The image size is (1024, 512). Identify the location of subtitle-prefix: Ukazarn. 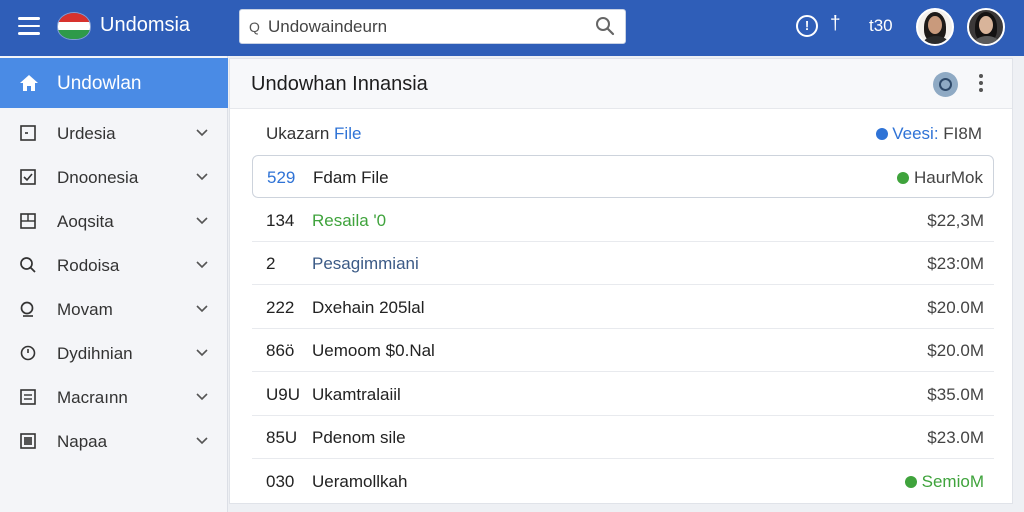
(300, 133).